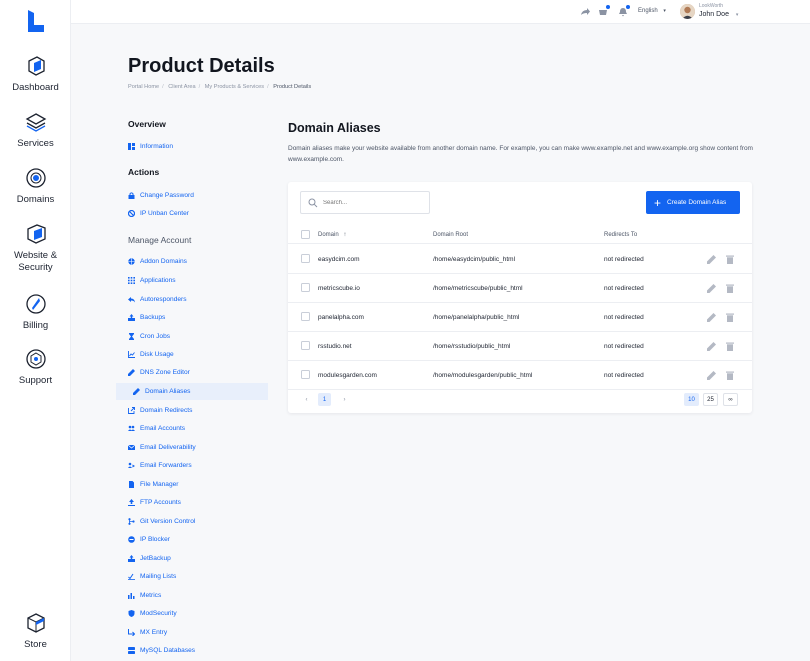 The width and height of the screenshot is (810, 661). I want to click on notification-badge, so click(628, 7).